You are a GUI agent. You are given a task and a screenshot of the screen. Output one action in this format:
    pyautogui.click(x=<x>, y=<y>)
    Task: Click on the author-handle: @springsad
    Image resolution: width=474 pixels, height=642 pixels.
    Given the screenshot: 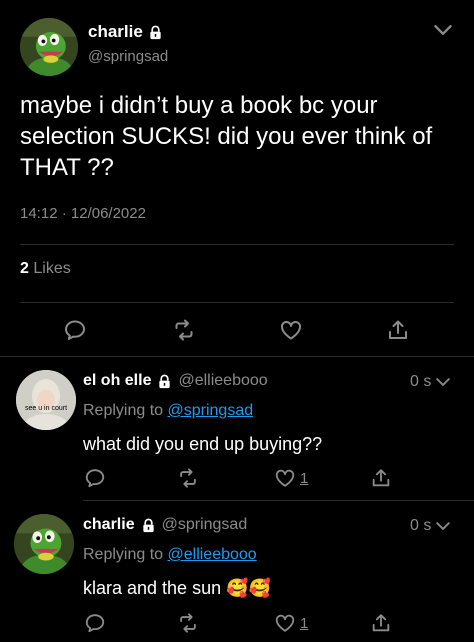 What is the action you would take?
    pyautogui.click(x=128, y=56)
    